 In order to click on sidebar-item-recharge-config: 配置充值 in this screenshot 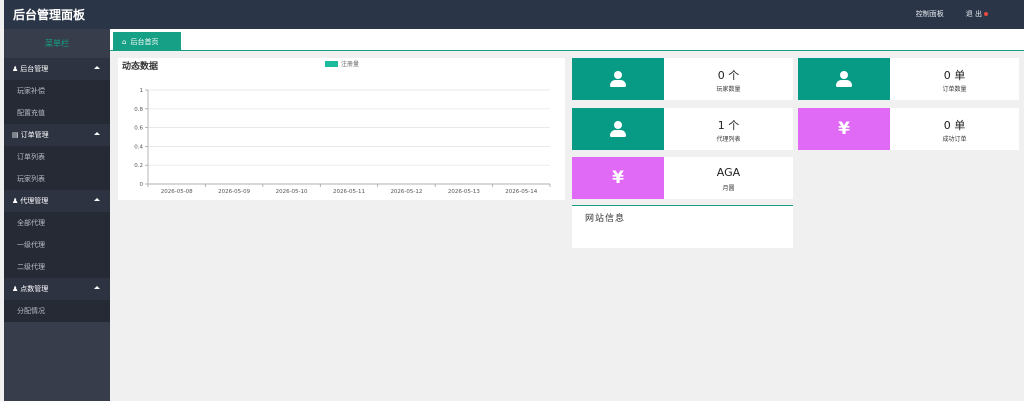, I will do `click(57, 113)`.